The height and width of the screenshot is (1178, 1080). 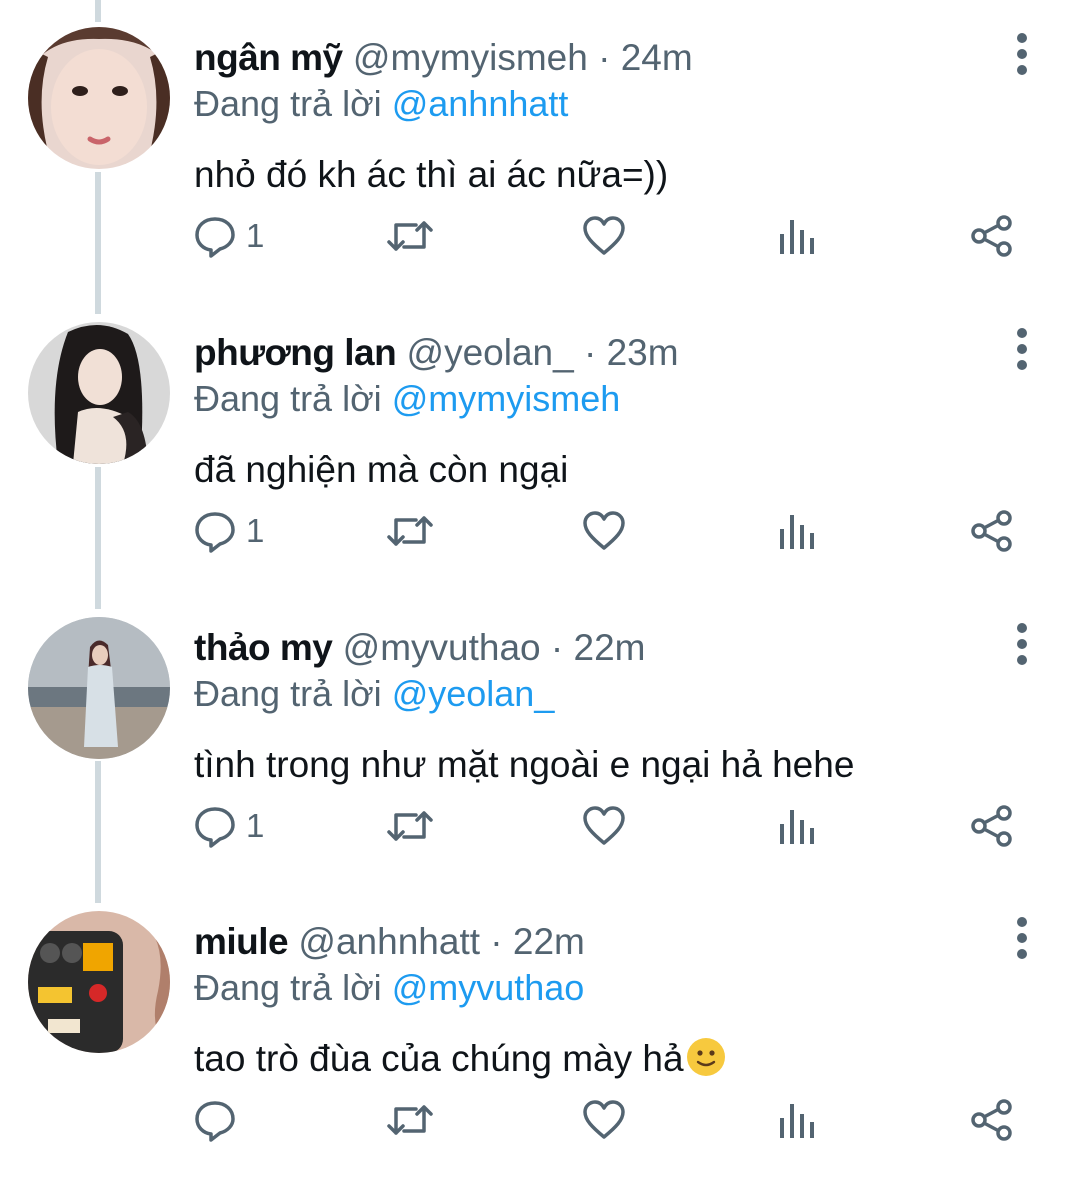 What do you see at coordinates (705, 1057) in the screenshot?
I see `slightly-smiling-face-emoji` at bounding box center [705, 1057].